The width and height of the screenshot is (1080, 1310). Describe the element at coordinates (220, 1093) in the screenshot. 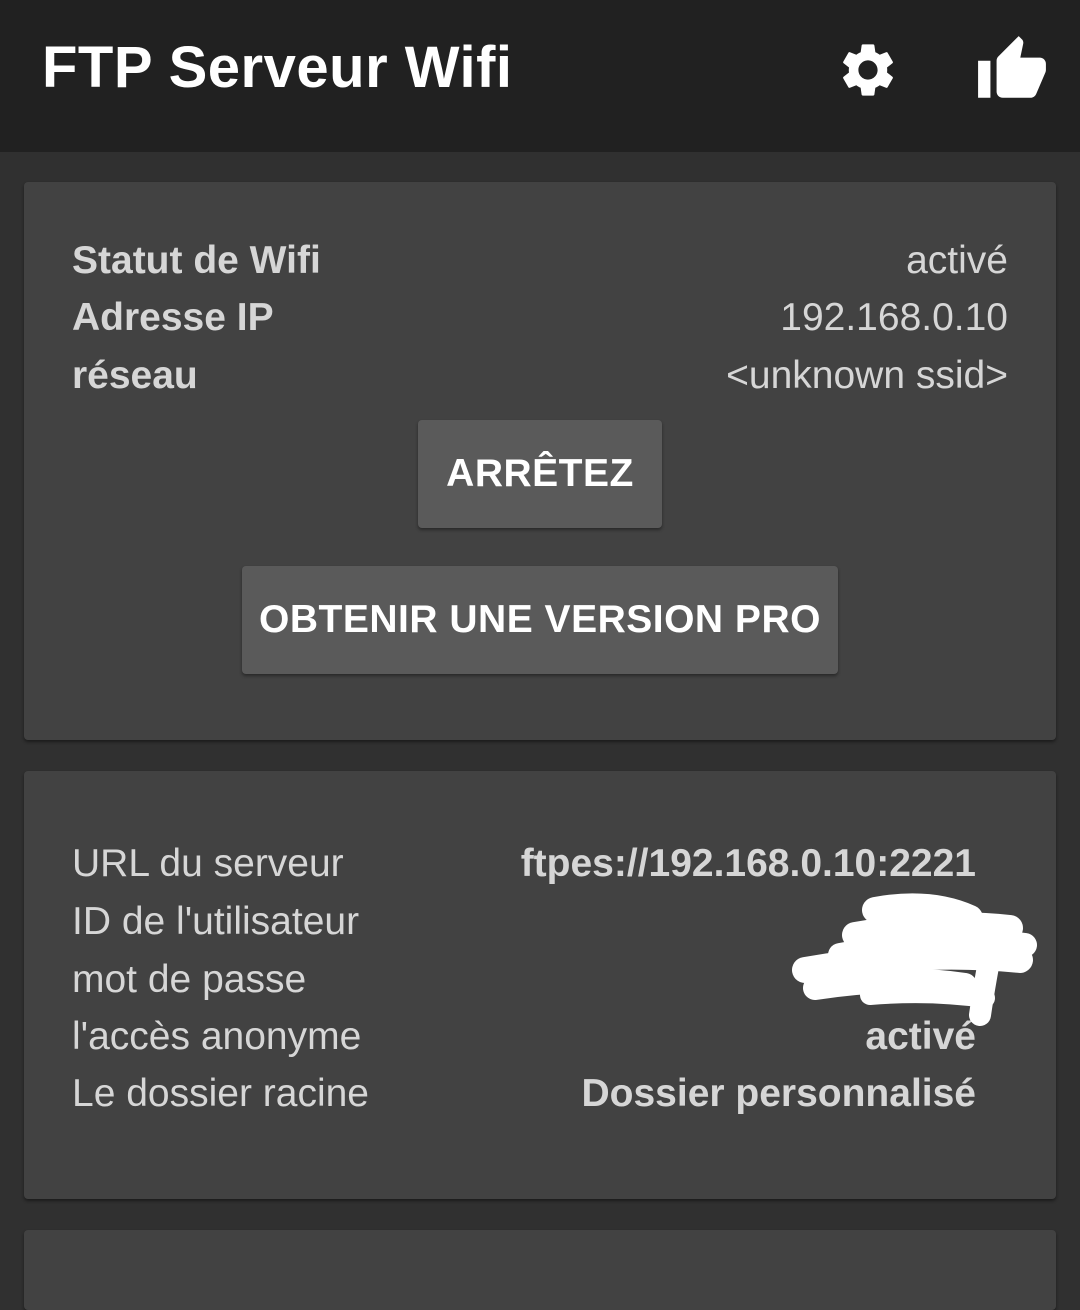

I see `root-folder-label: Le dossier racine` at that location.